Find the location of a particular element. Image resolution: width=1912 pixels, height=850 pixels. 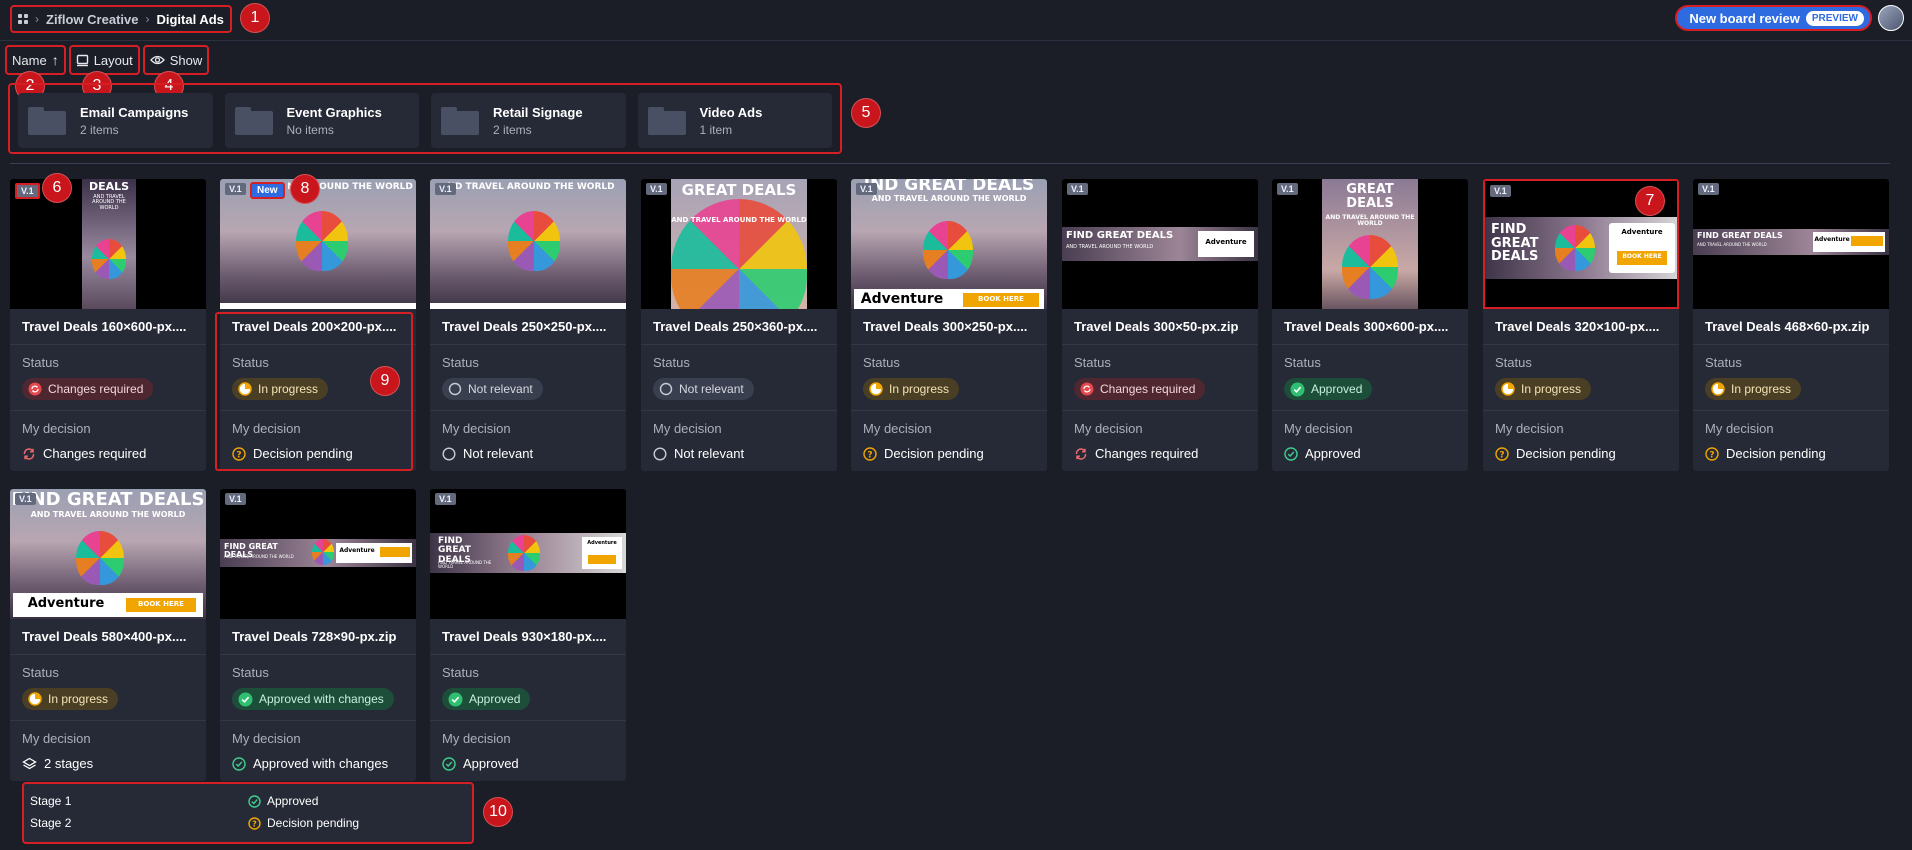

asset-title: Travel Deals 728×90-px.zip is located at coordinates (318, 637).